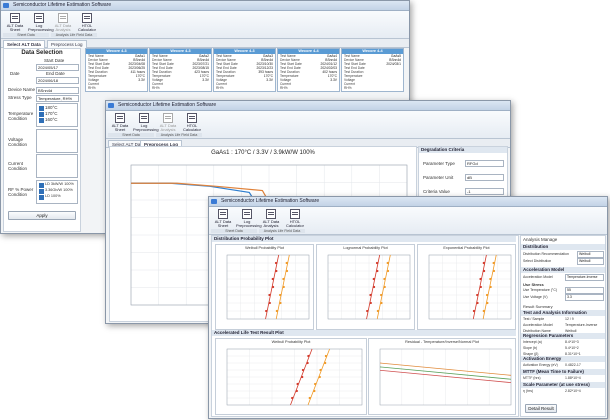 Image resolution: width=610 pixels, height=420 pixels. What do you see at coordinates (535, 297) in the screenshot?
I see `use-voltage-label: Use Voltage (V)` at bounding box center [535, 297].